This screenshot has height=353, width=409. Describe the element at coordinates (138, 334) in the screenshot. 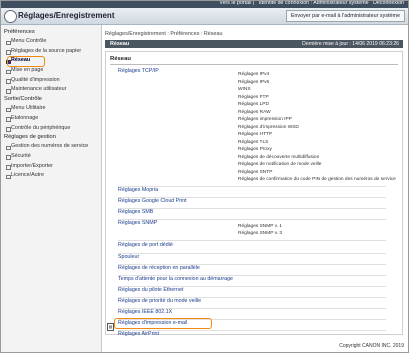

I see `link-airprint: Réglages AirPrint` at that location.